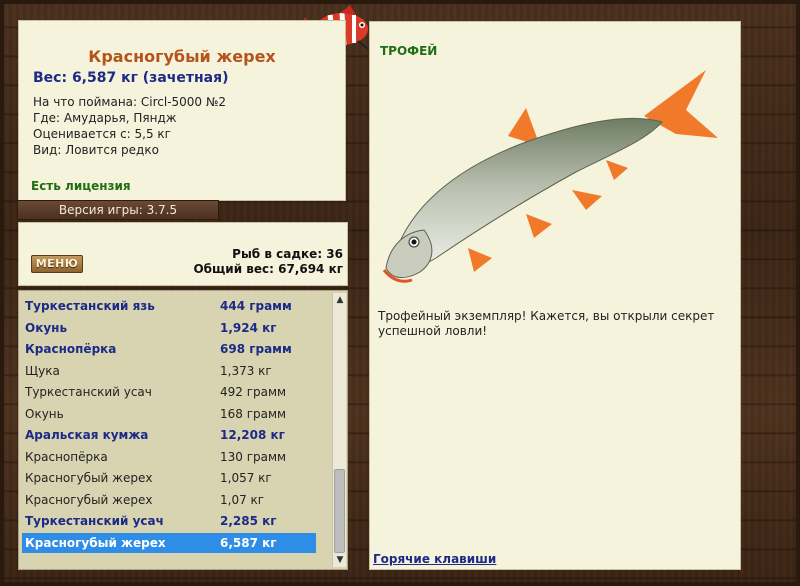  Describe the element at coordinates (169, 371) in the screenshot. I see `catch-list-row: Щука 1,373 кг` at that location.